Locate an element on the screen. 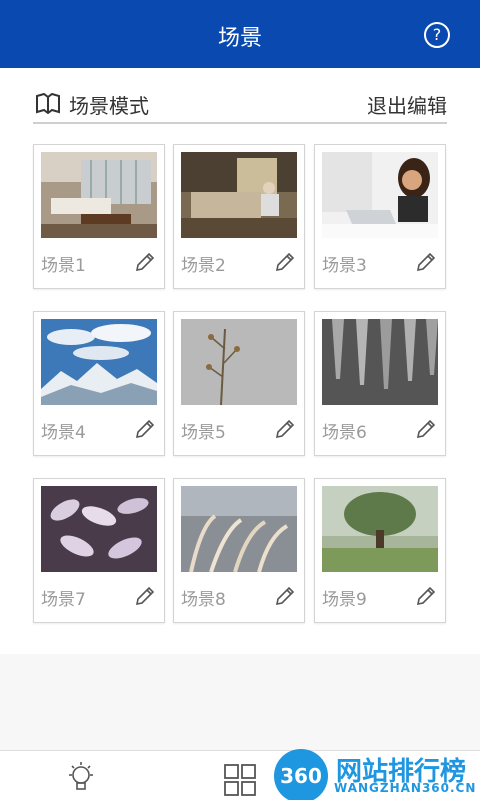 The width and height of the screenshot is (480, 800). watermark-subtitle: WANGZHAN360.CN is located at coordinates (405, 788).